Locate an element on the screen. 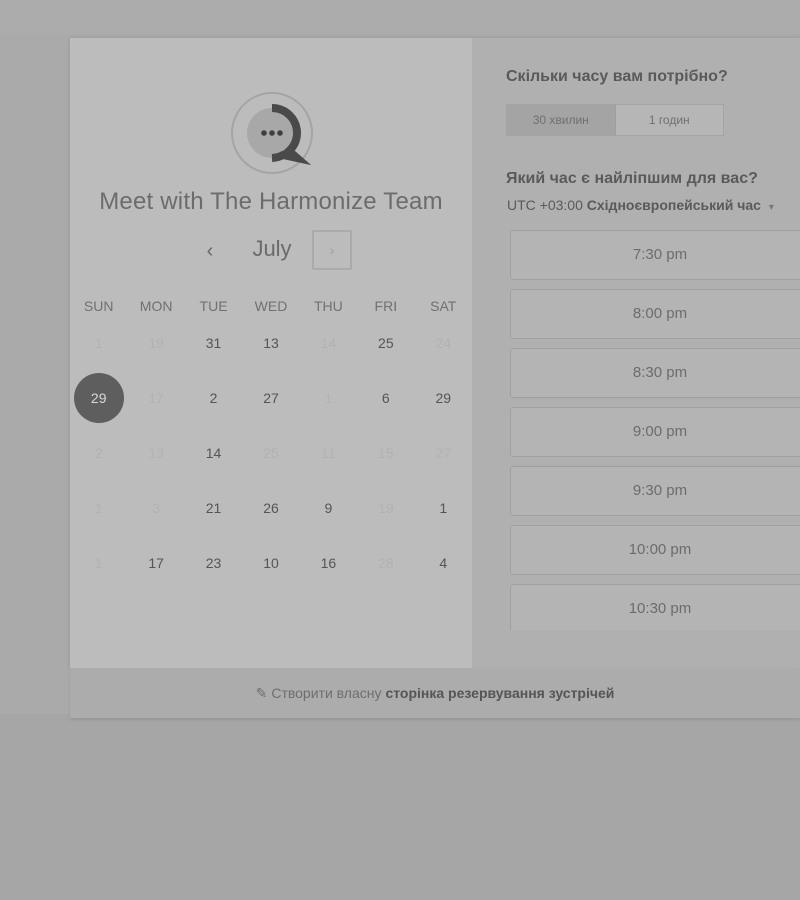 Image resolution: width=800 pixels, height=900 pixels. calendar-day: 10 is located at coordinates (270, 563).